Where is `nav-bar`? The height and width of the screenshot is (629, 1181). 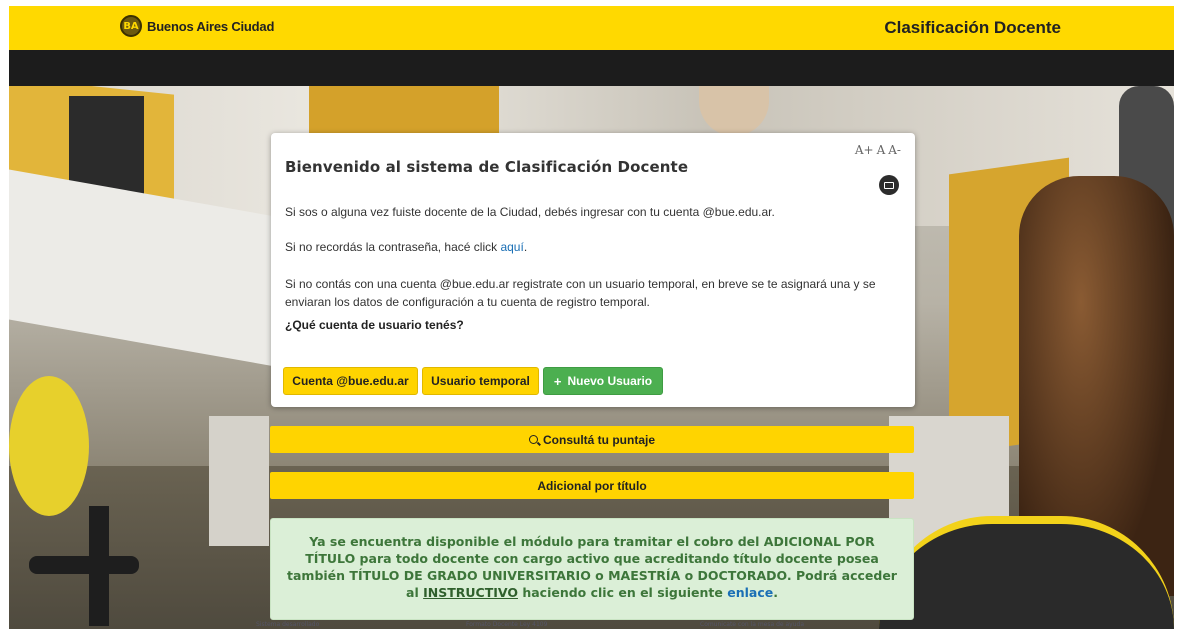 nav-bar is located at coordinates (591, 68).